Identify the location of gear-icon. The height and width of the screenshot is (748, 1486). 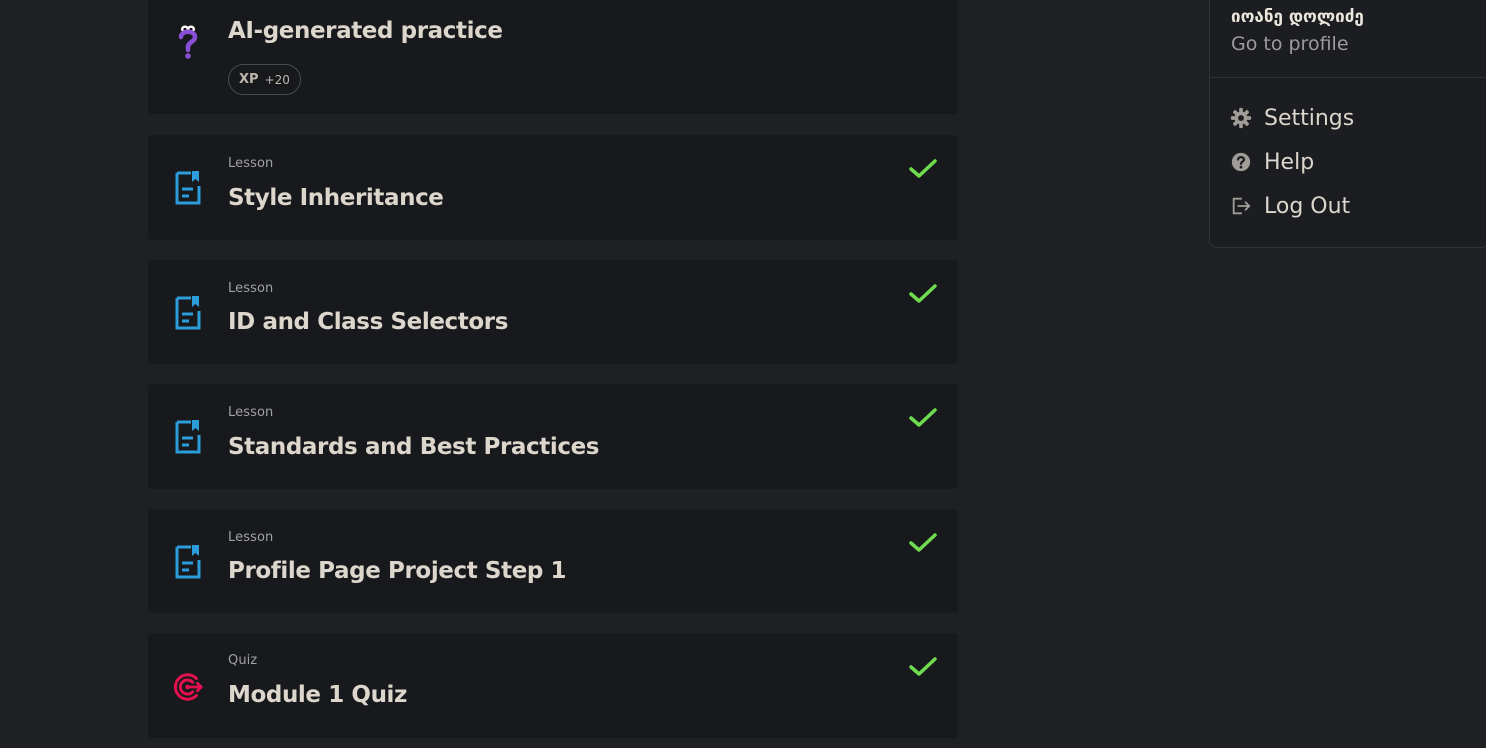
(1241, 118).